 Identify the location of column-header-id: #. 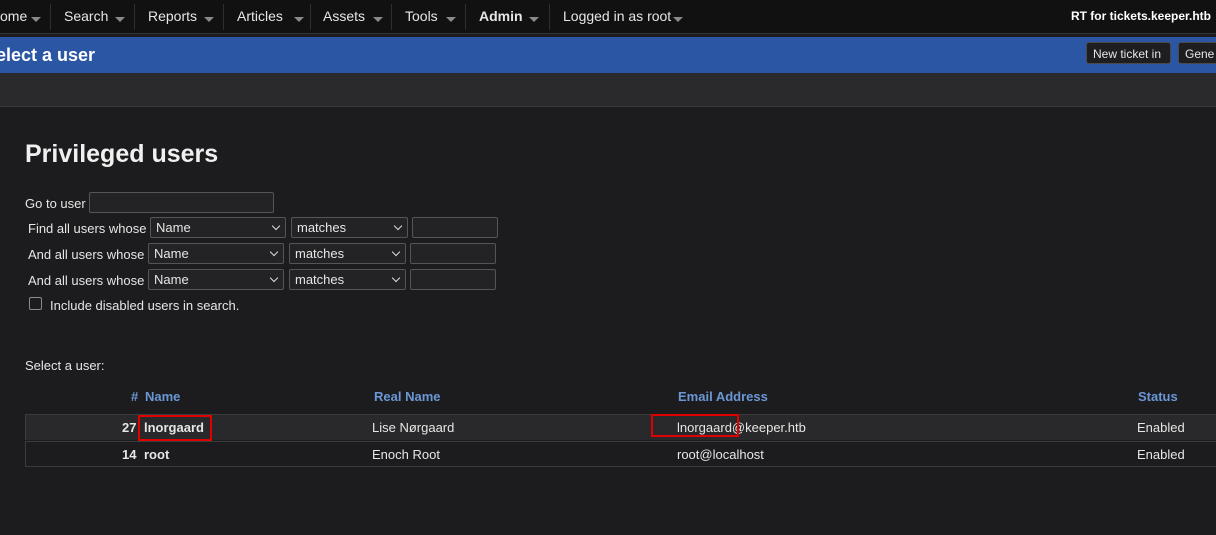
(134, 396).